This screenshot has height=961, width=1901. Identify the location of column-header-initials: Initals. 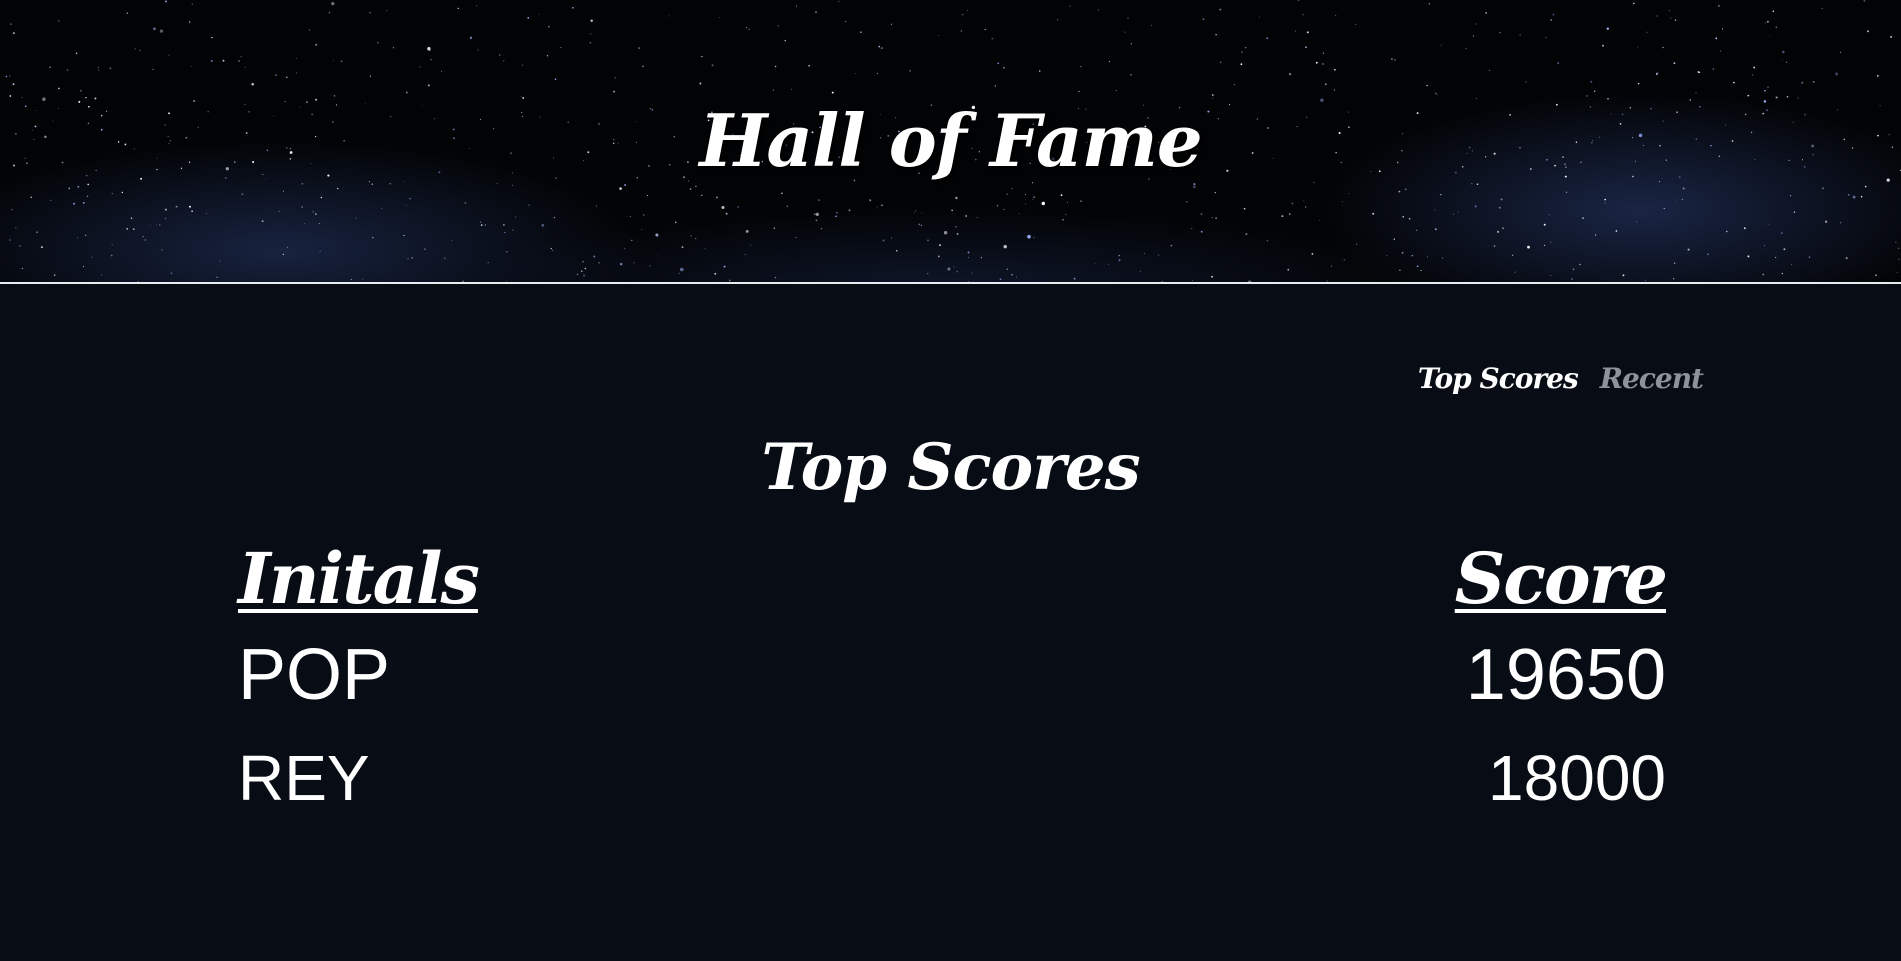
(359, 578).